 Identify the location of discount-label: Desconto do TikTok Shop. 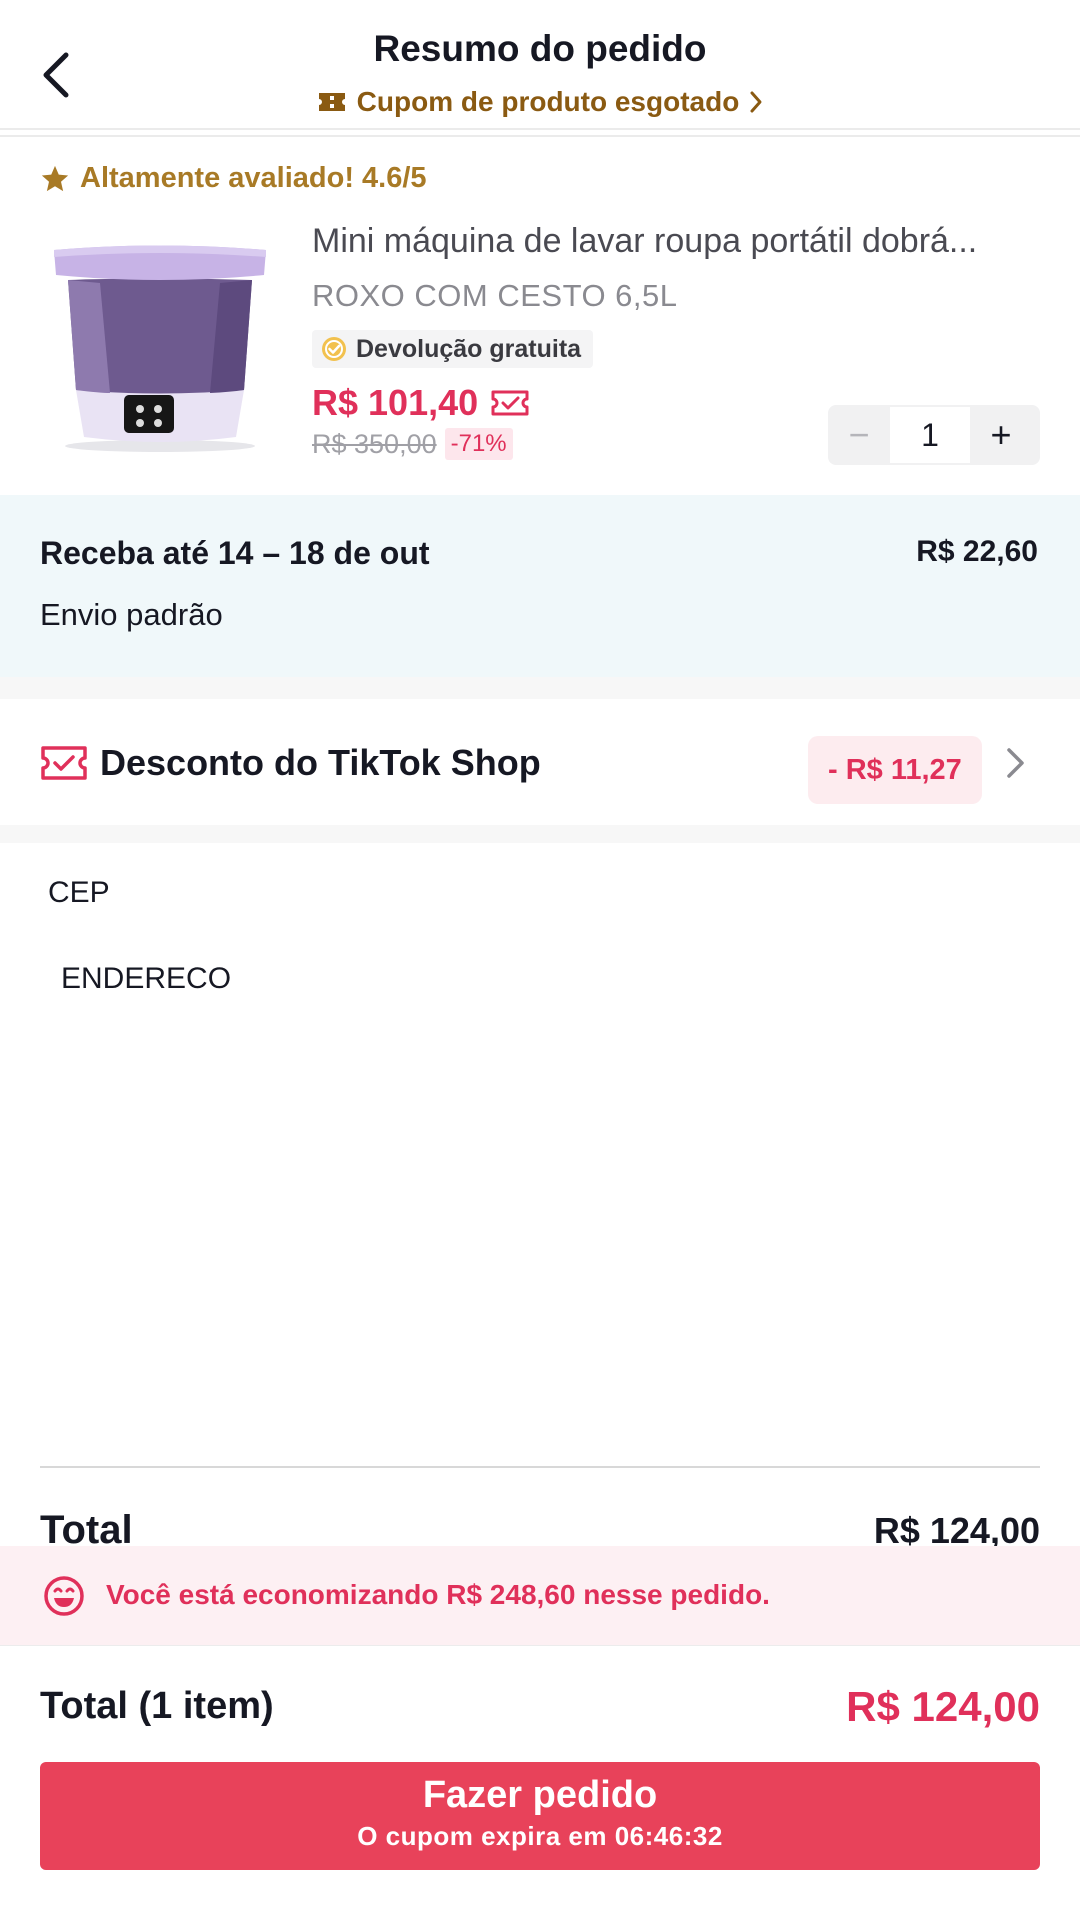
(320, 762).